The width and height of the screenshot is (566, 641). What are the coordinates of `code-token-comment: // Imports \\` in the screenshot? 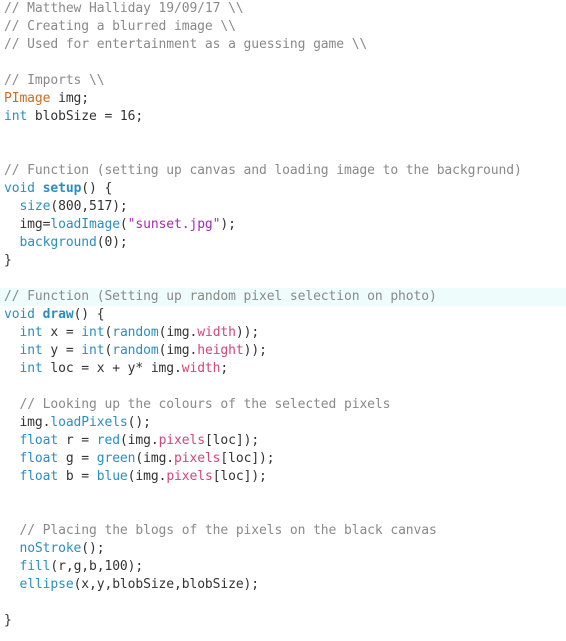 It's located at (54, 80).